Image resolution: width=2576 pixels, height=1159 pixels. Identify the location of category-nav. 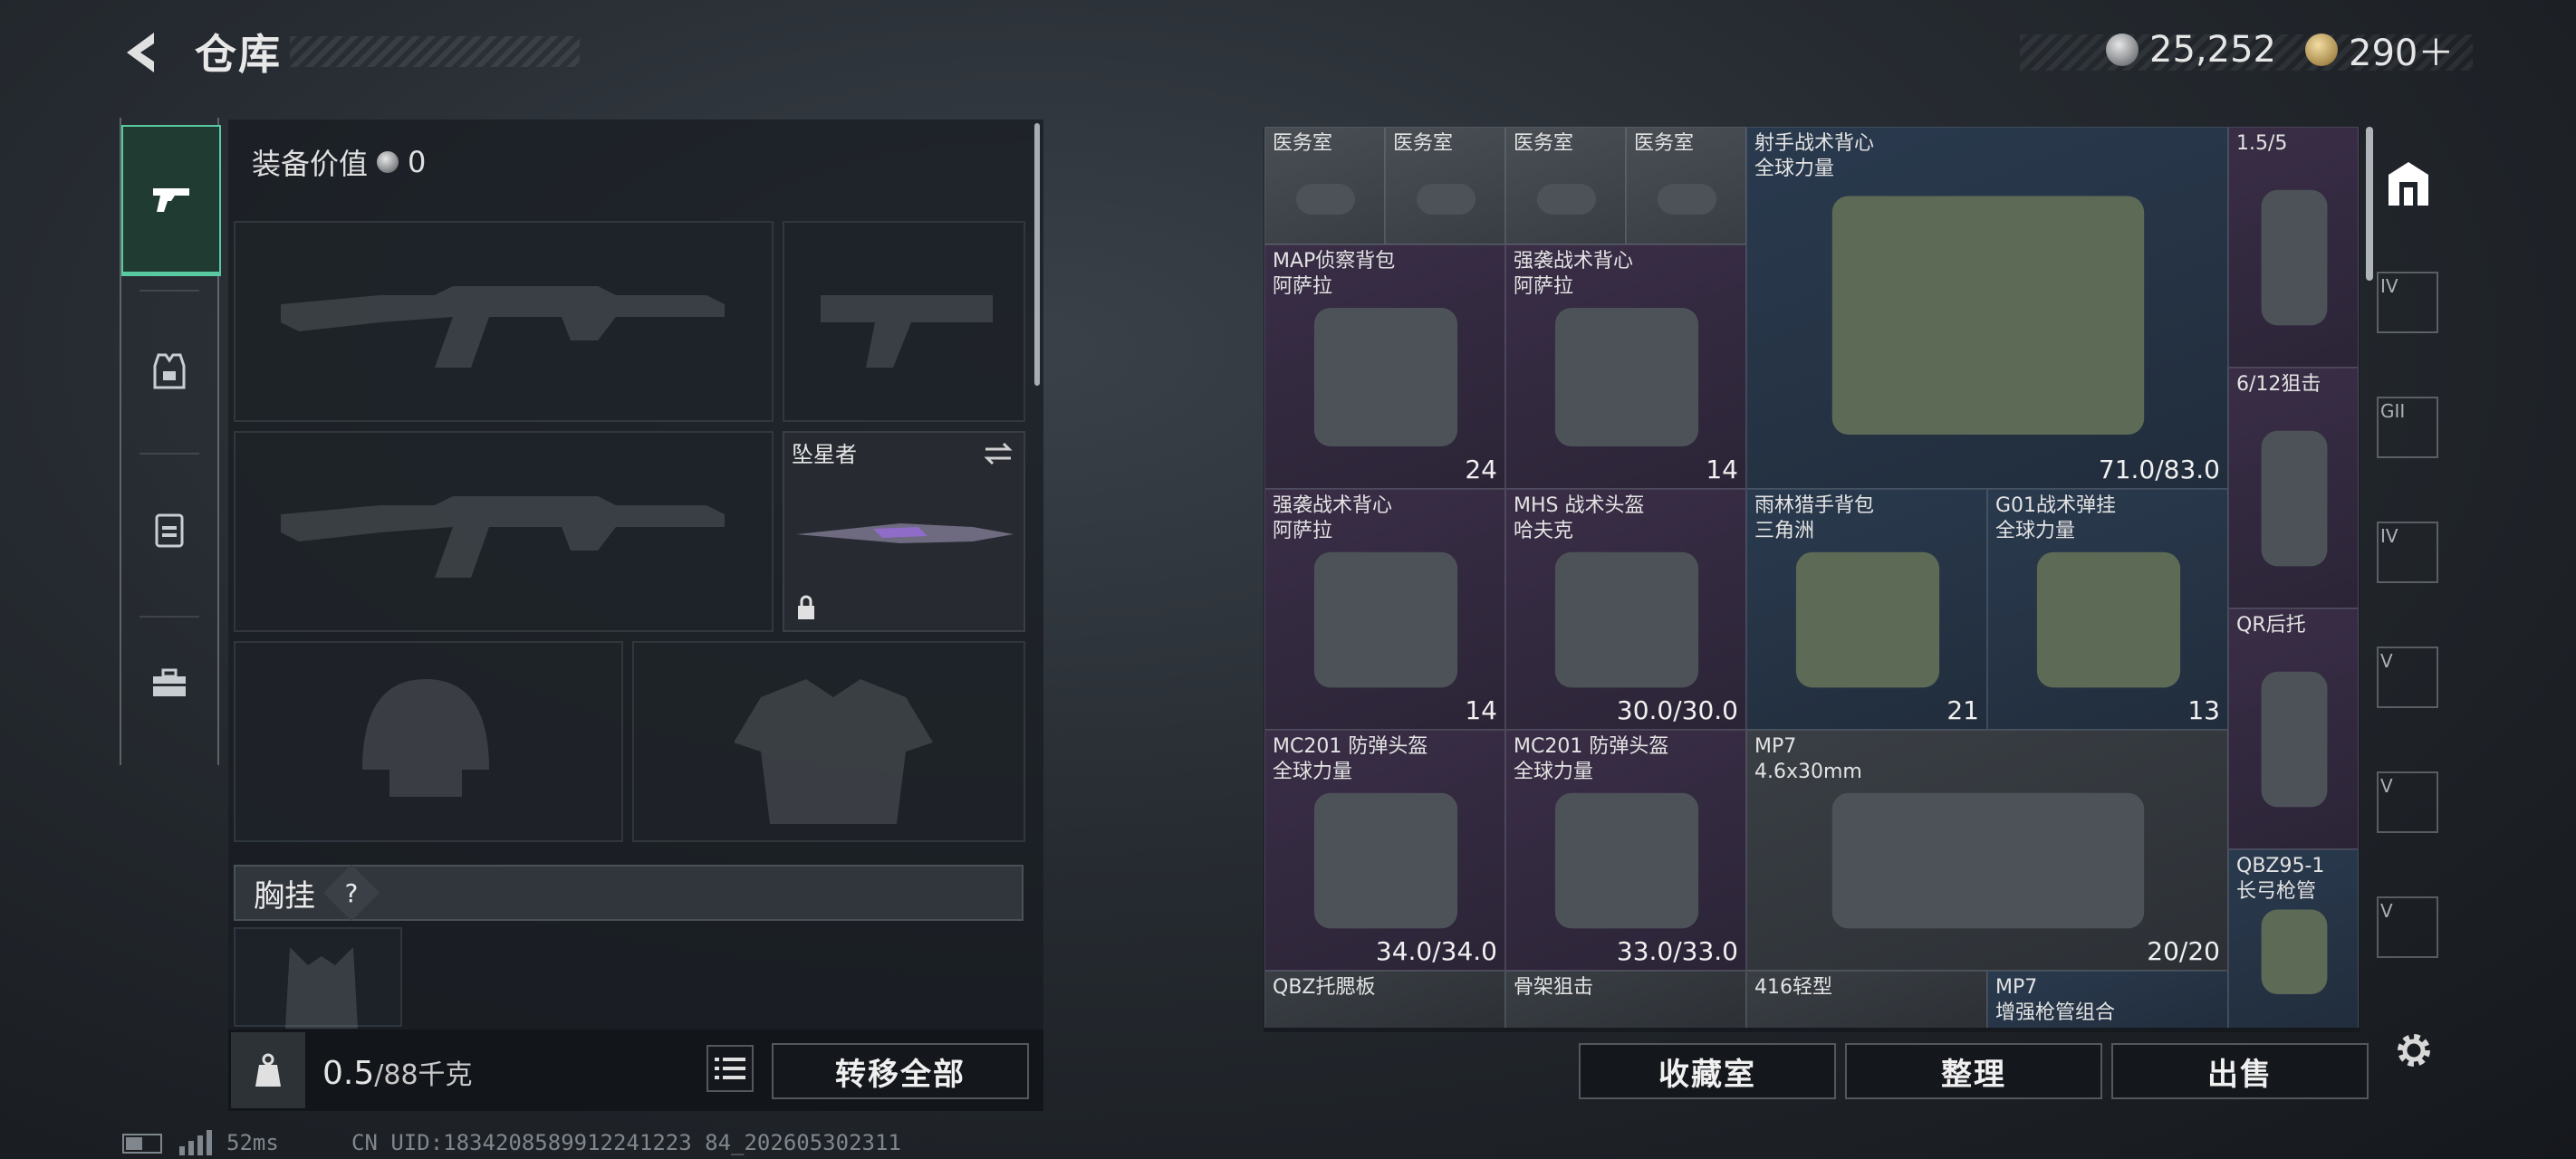
(170, 441).